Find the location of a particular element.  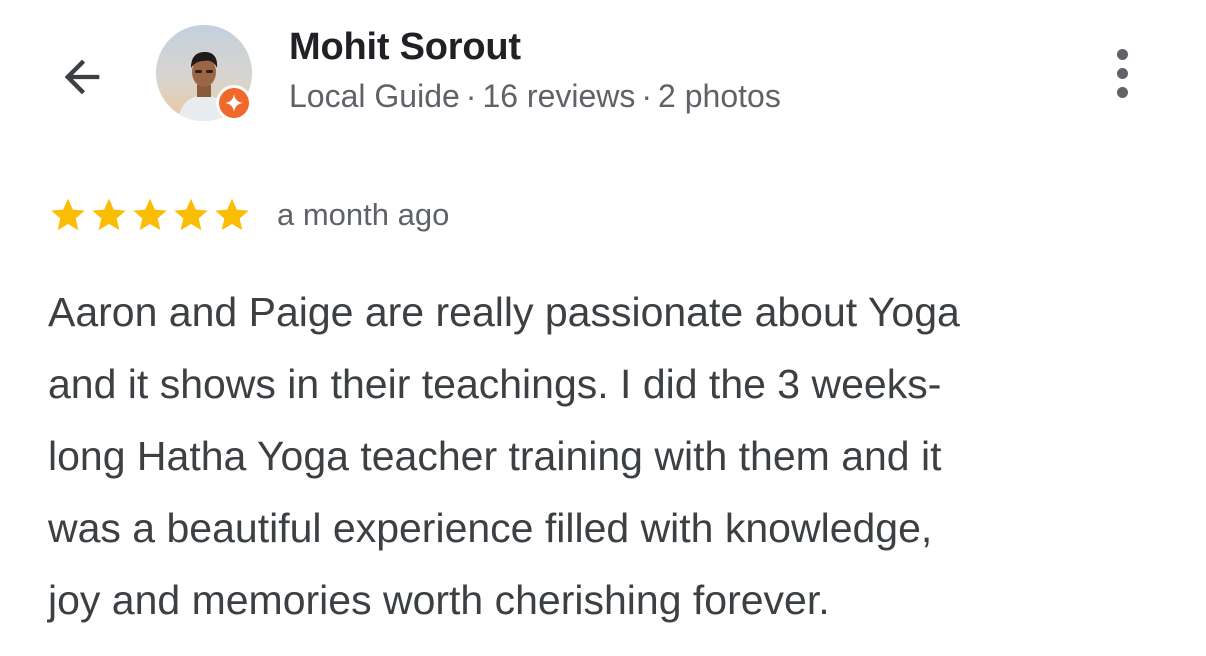

reviewer-review-count: 16 reviews is located at coordinates (559, 96).